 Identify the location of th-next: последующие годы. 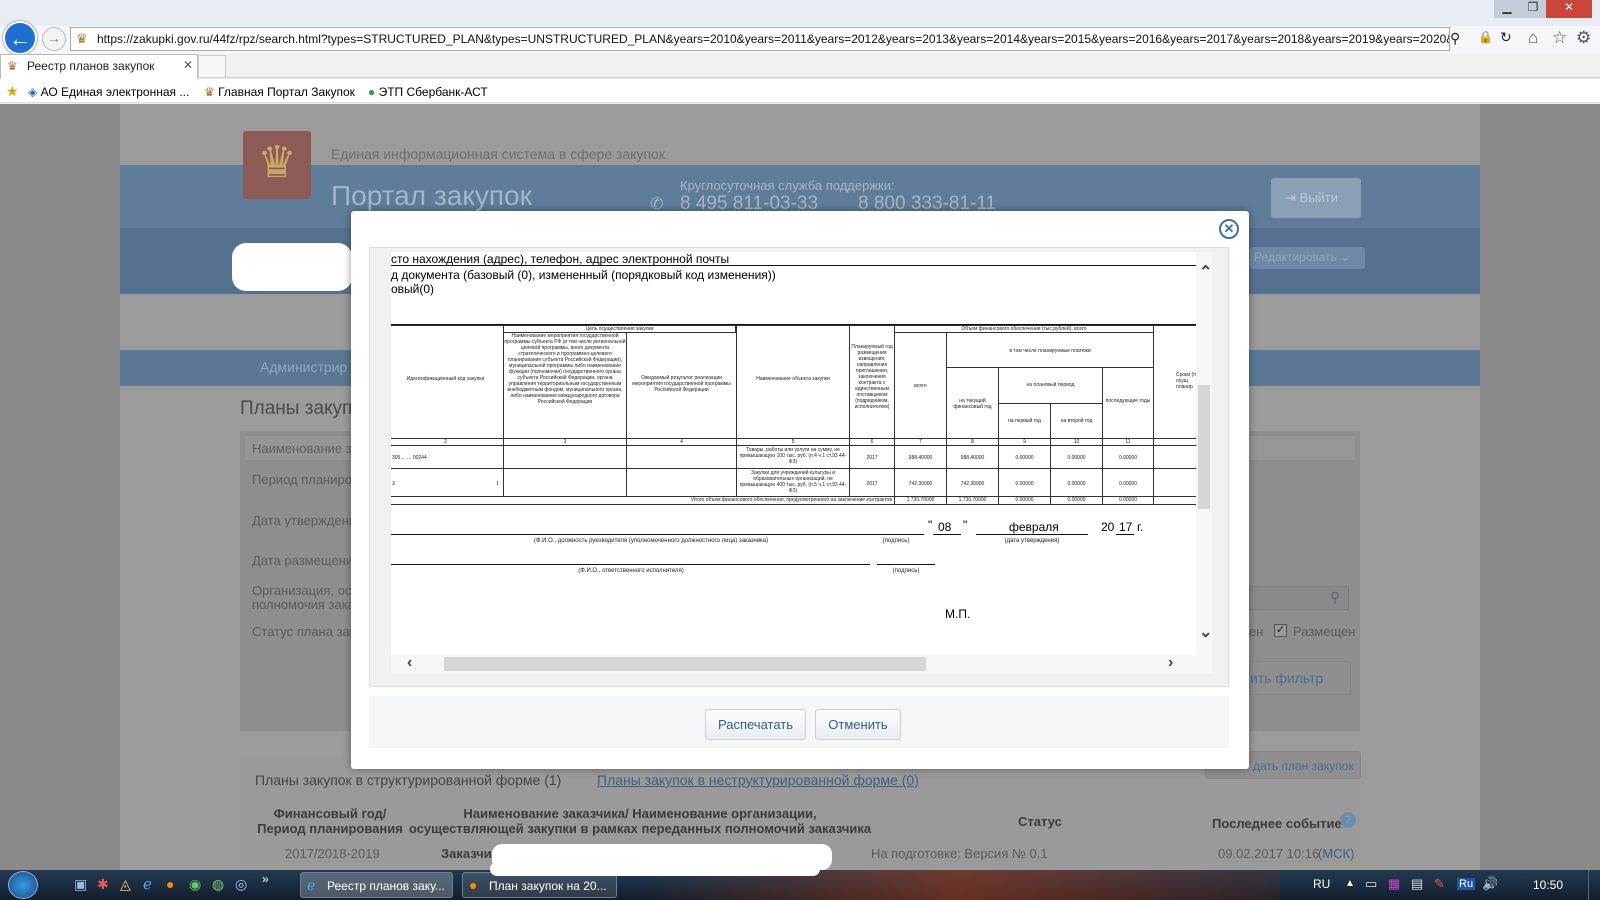
(1128, 403).